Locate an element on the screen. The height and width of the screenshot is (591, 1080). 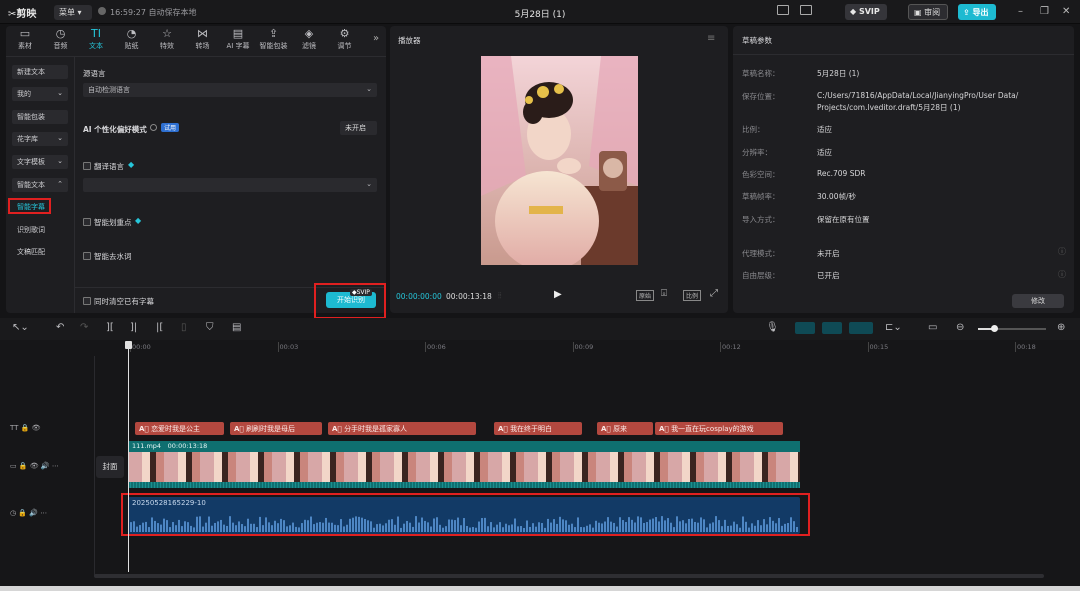
sidebar-item-4: 文字模板 ⌄ is located at coordinates (40, 162).